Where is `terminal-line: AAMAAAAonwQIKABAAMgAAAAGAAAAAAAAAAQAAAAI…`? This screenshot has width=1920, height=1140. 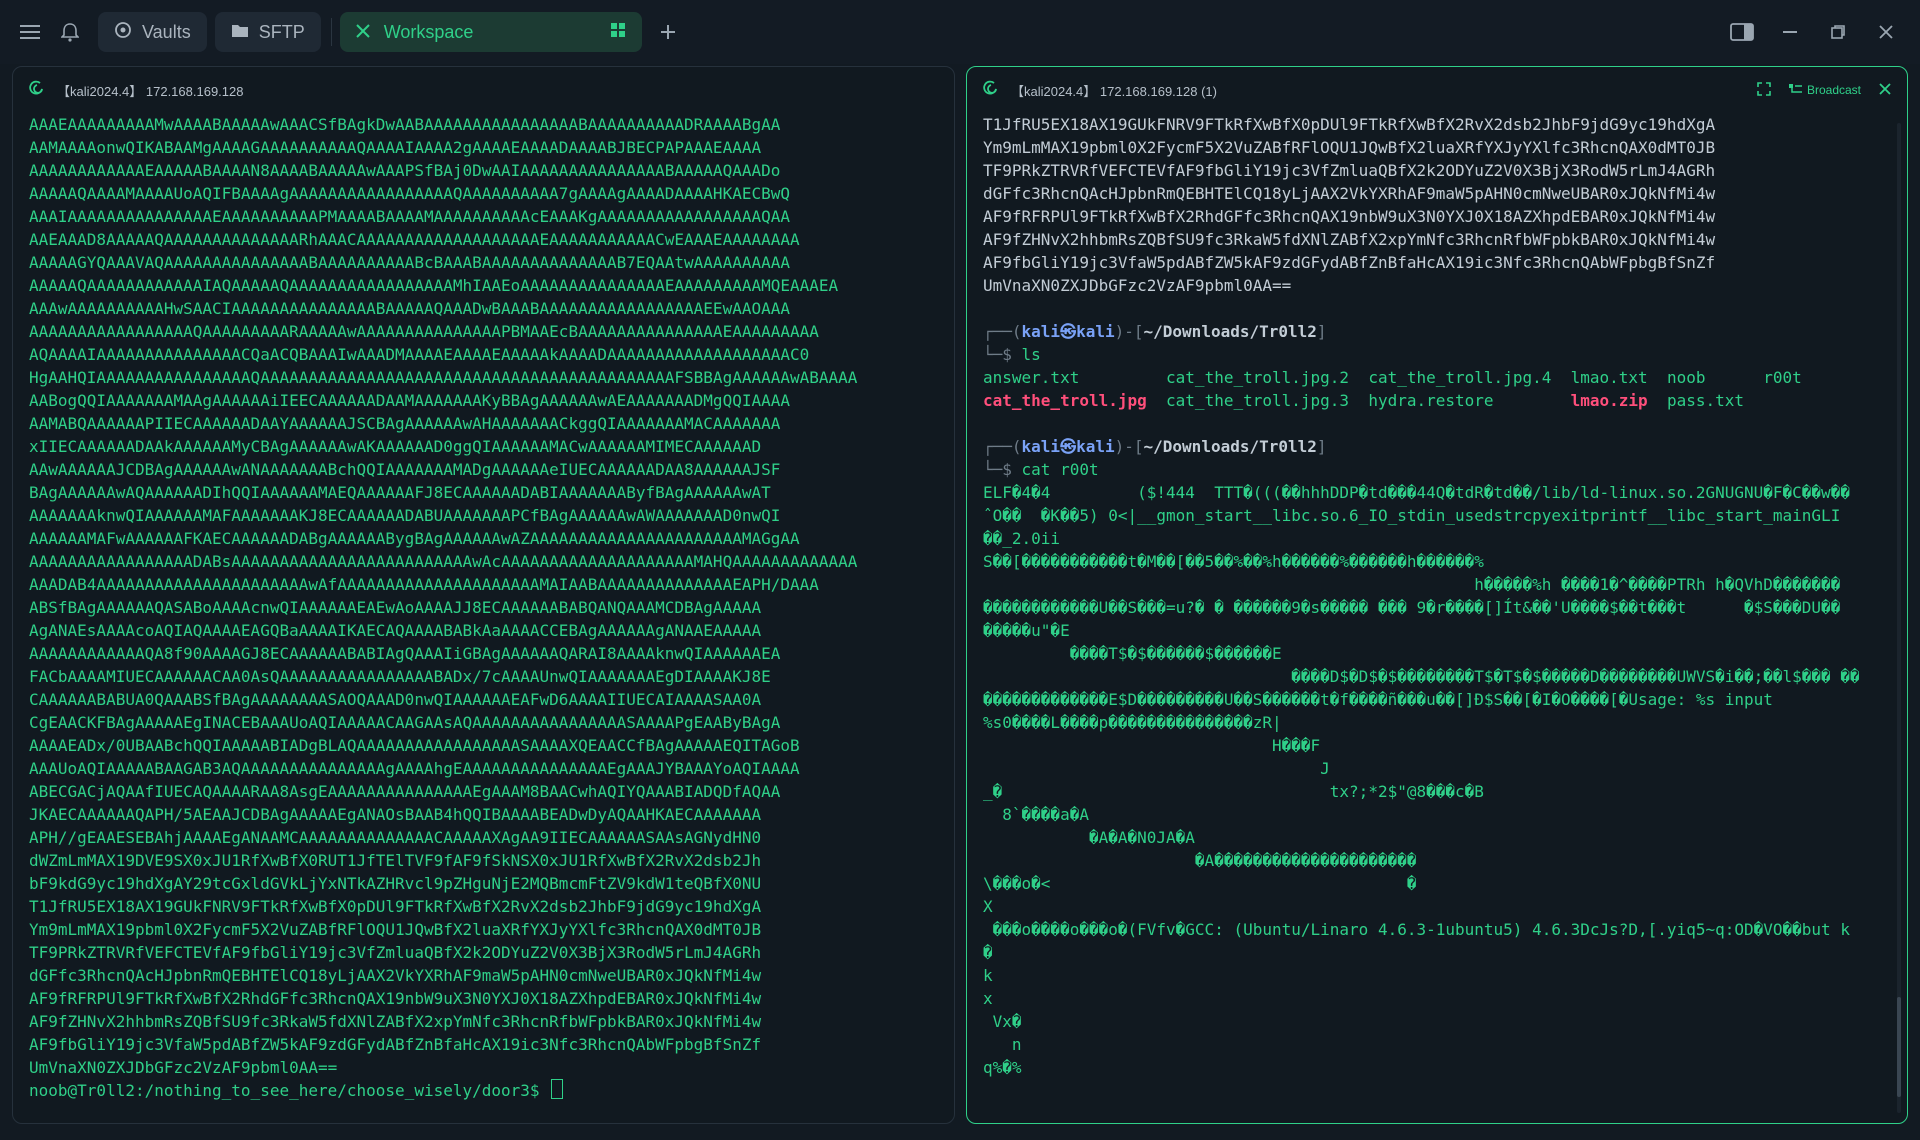 terminal-line: AAMAAAAonwQIKABAAMgAAAAGAAAAAAAAAAQAAAAI… is located at coordinates (395, 147).